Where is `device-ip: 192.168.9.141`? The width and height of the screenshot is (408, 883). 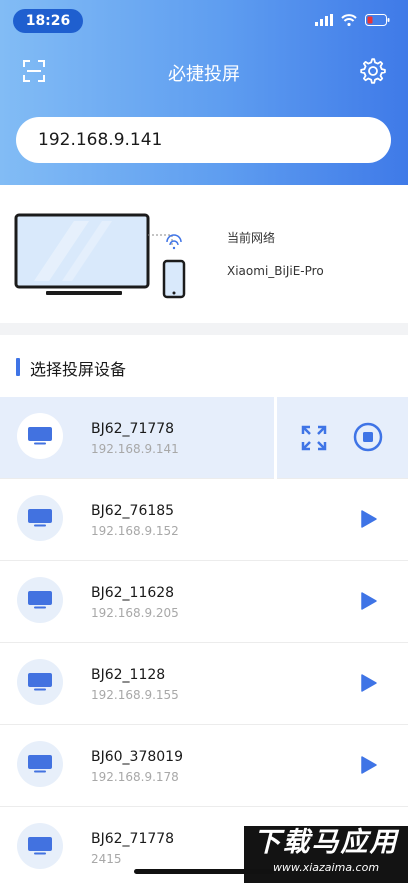 device-ip: 192.168.9.141 is located at coordinates (135, 449).